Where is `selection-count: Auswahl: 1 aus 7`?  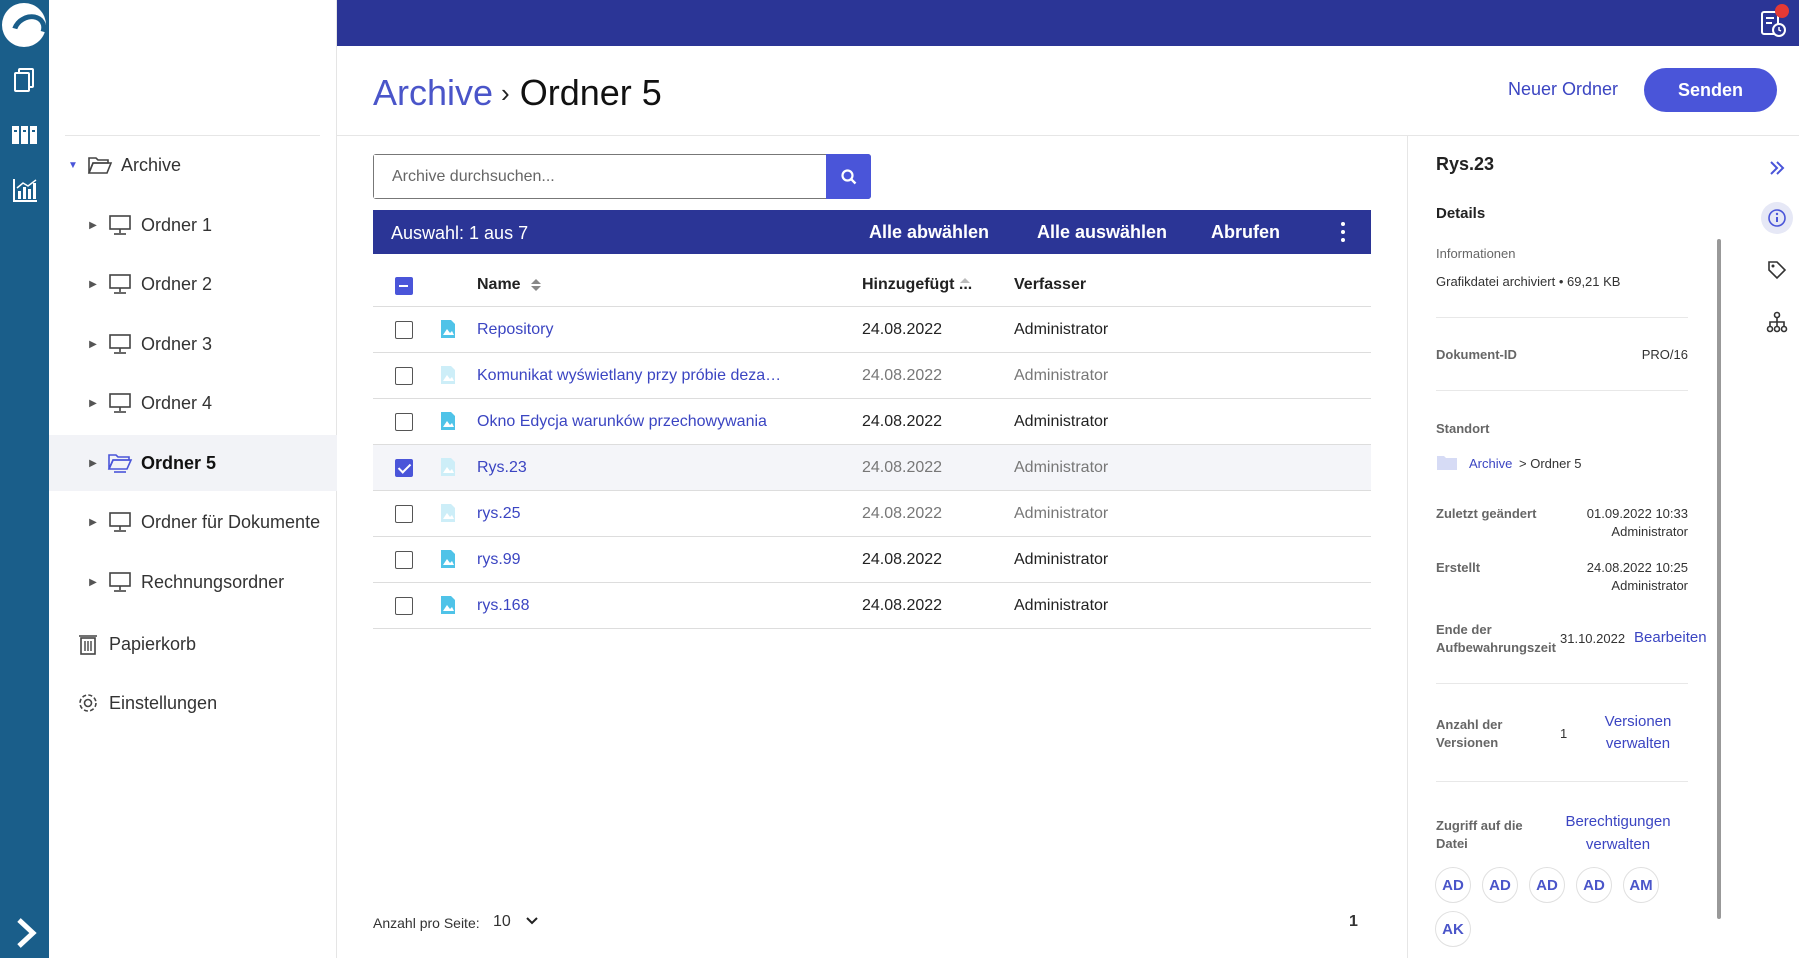 selection-count: Auswahl: 1 aus 7 is located at coordinates (460, 233).